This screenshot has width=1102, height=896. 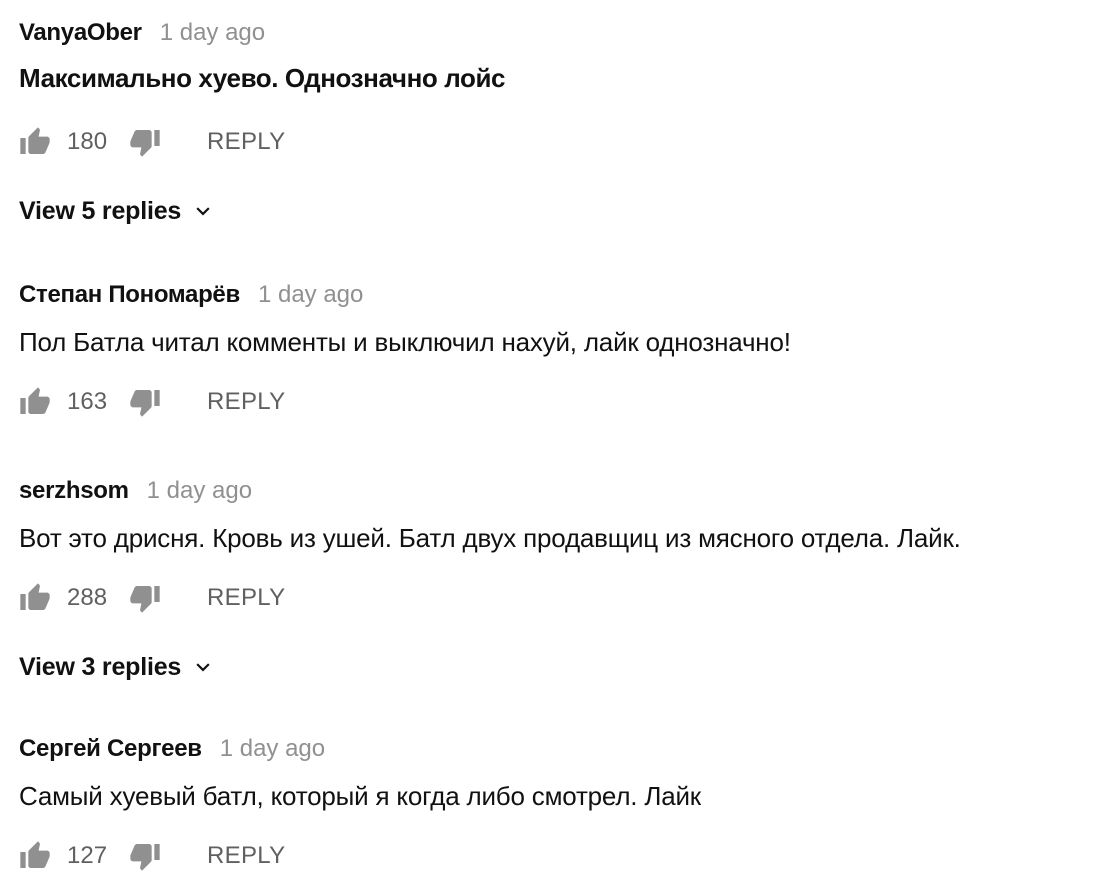 I want to click on like-count: 163, so click(x=87, y=401).